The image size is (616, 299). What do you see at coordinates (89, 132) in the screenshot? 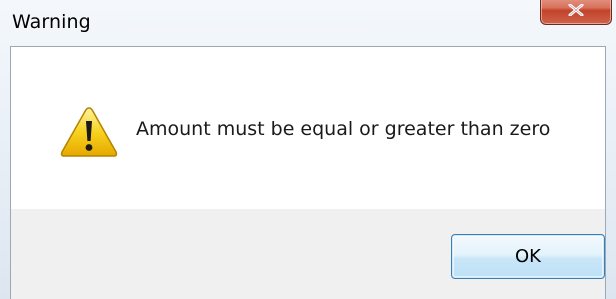
I see `warning-icon` at bounding box center [89, 132].